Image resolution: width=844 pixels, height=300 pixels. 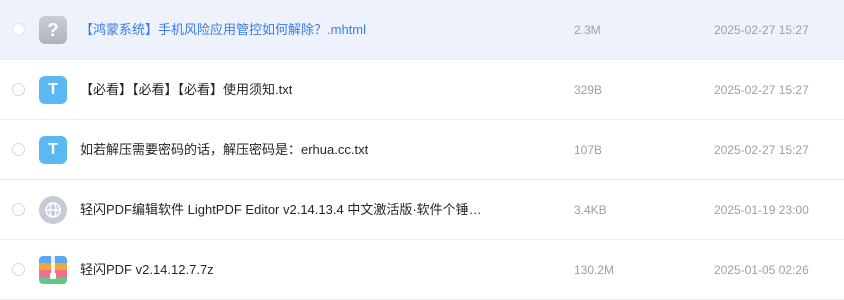 I want to click on globe-icon, so click(x=53, y=210).